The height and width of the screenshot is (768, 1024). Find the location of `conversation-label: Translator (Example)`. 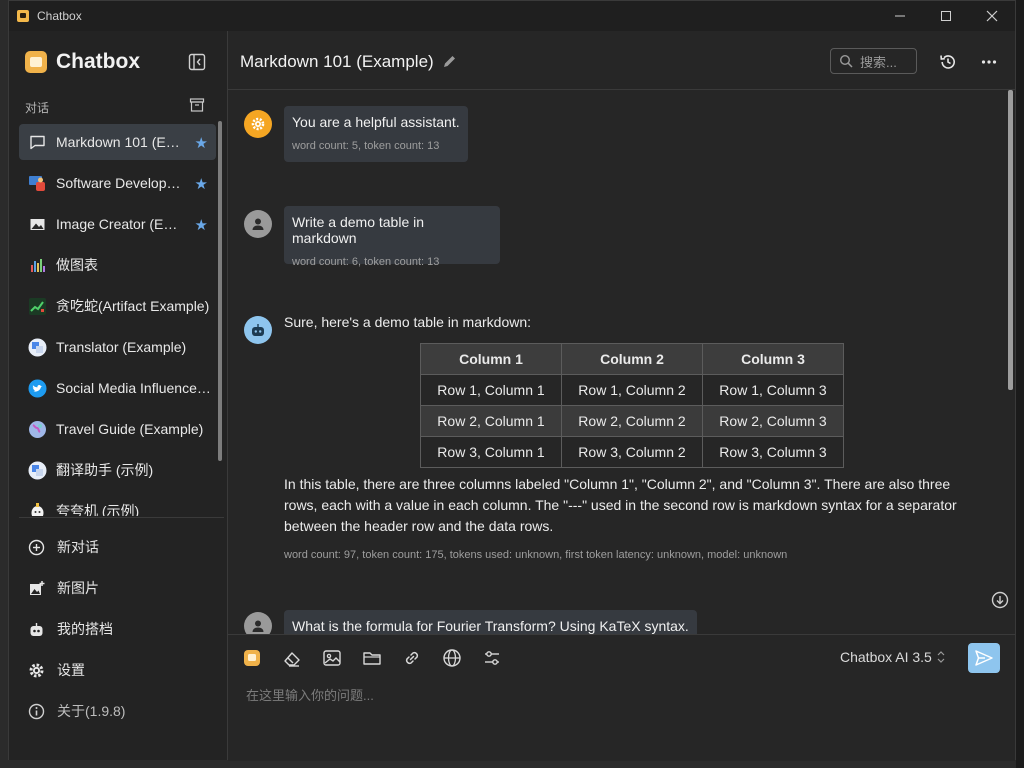

conversation-label: Translator (Example) is located at coordinates (121, 347).